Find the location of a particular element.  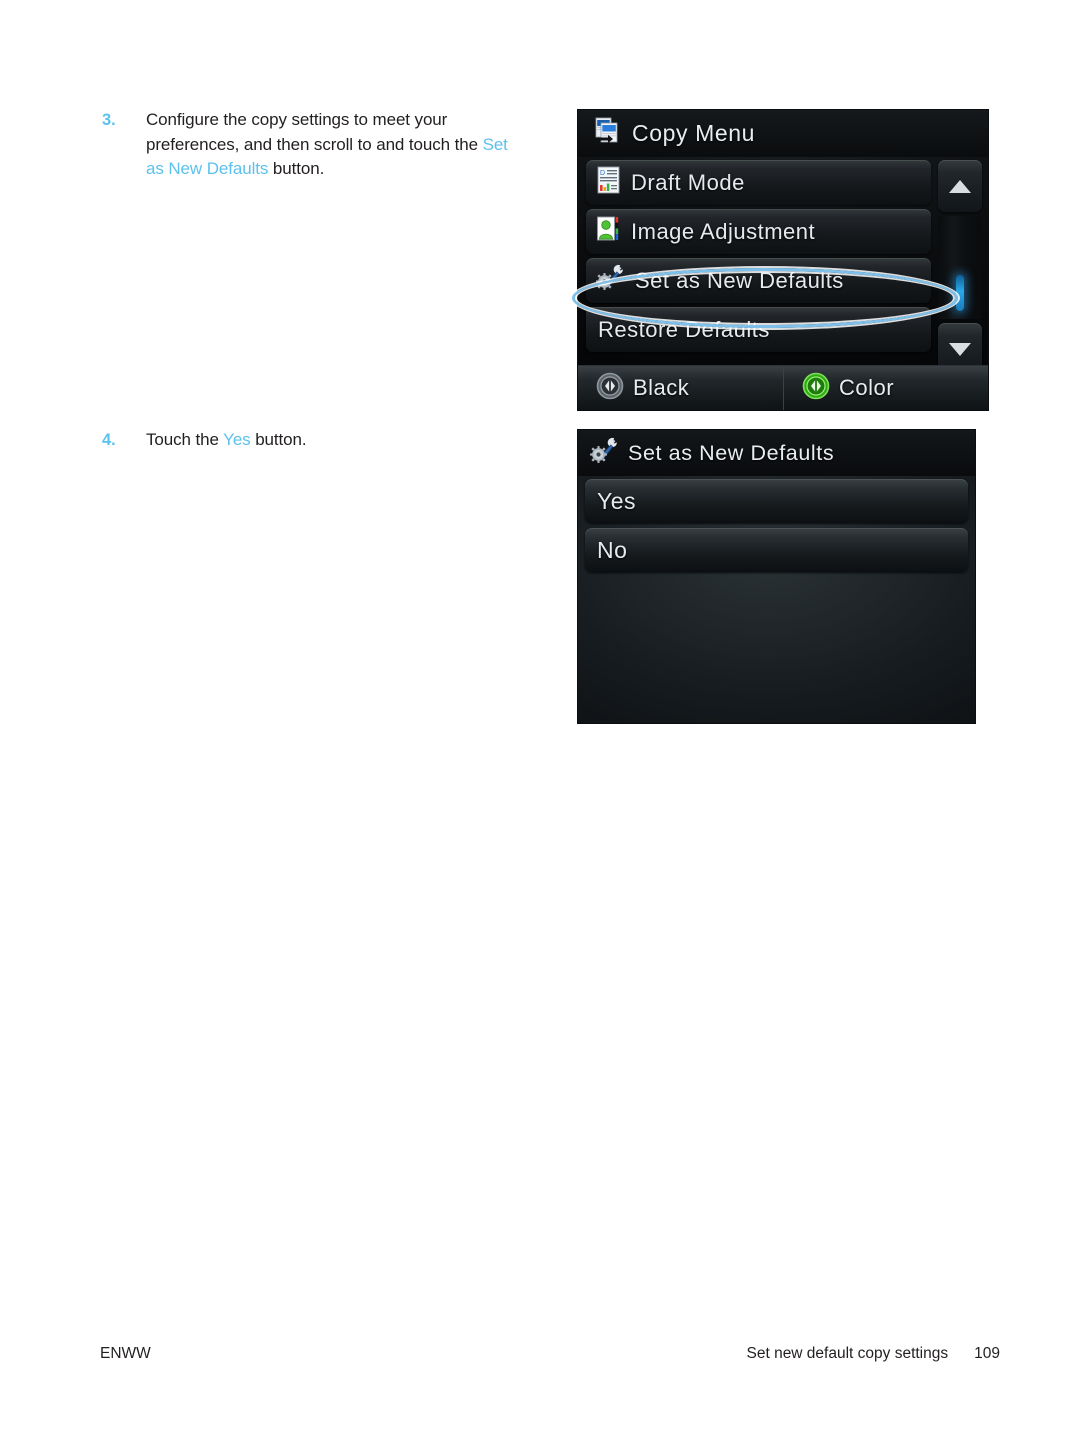

scroll-up-button is located at coordinates (960, 186).